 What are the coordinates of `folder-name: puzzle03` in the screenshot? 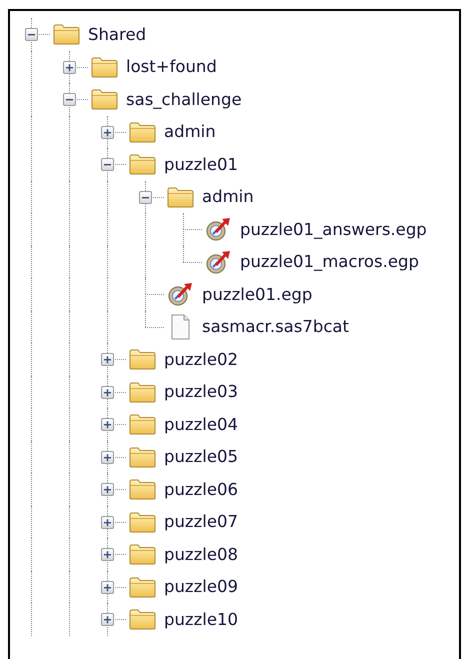 It's located at (201, 392).